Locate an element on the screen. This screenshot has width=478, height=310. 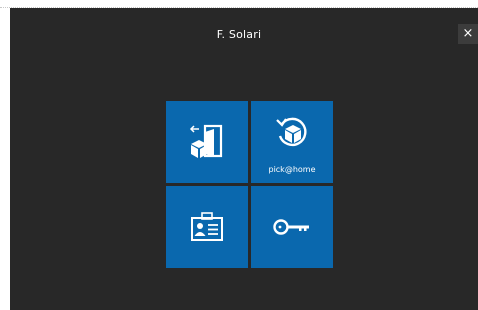
window-top-edge is located at coordinates (239, 4).